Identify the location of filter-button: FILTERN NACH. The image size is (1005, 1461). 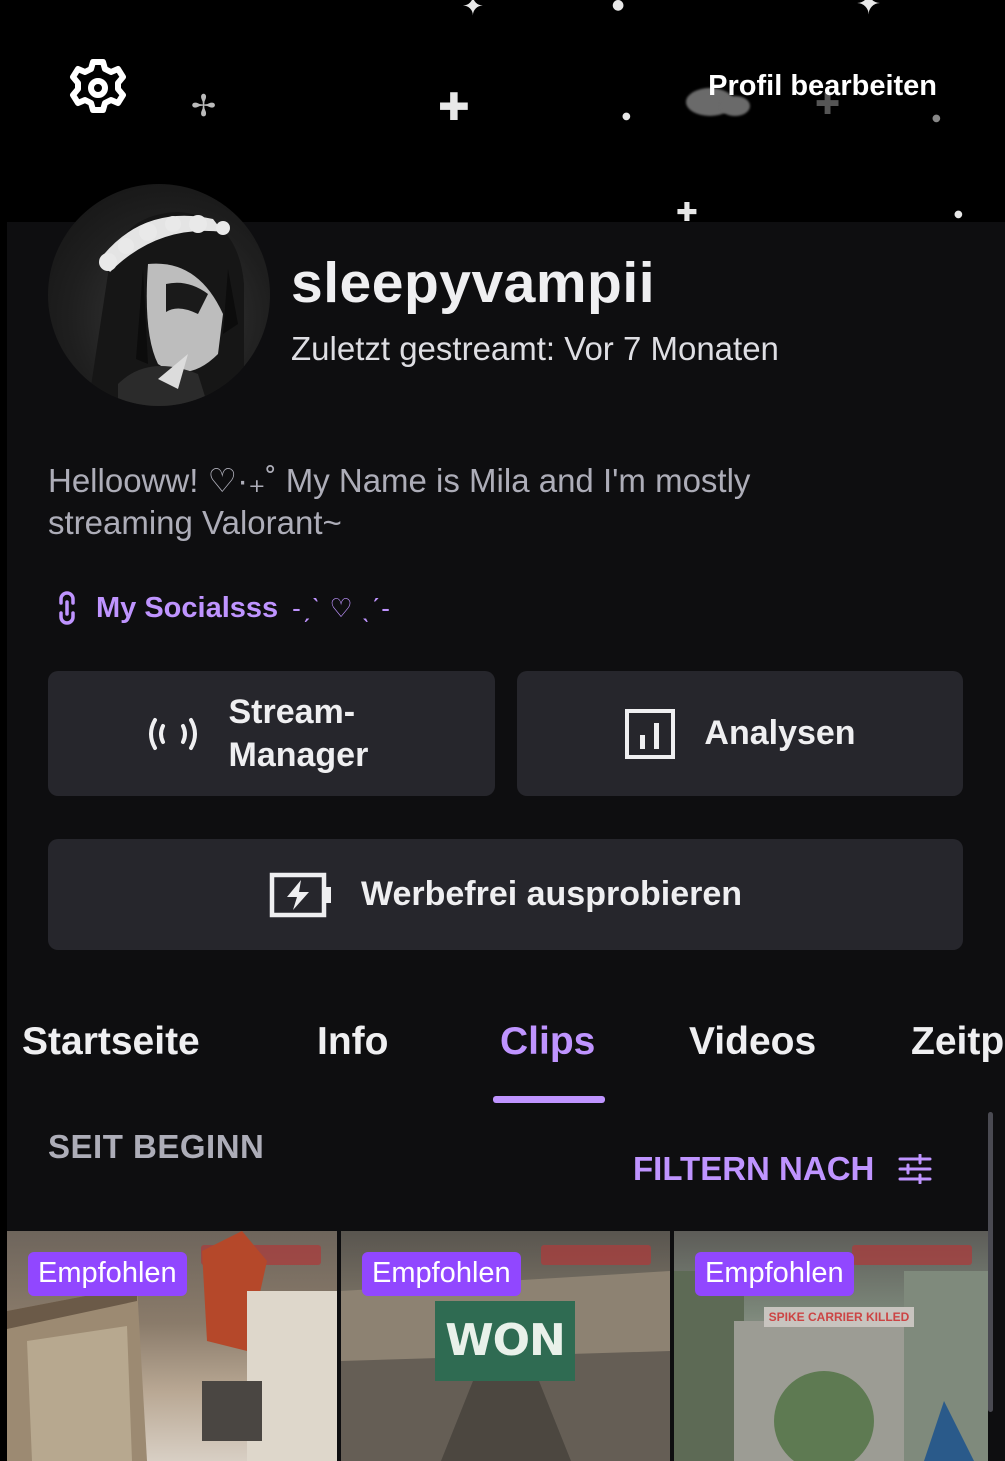
(782, 1169).